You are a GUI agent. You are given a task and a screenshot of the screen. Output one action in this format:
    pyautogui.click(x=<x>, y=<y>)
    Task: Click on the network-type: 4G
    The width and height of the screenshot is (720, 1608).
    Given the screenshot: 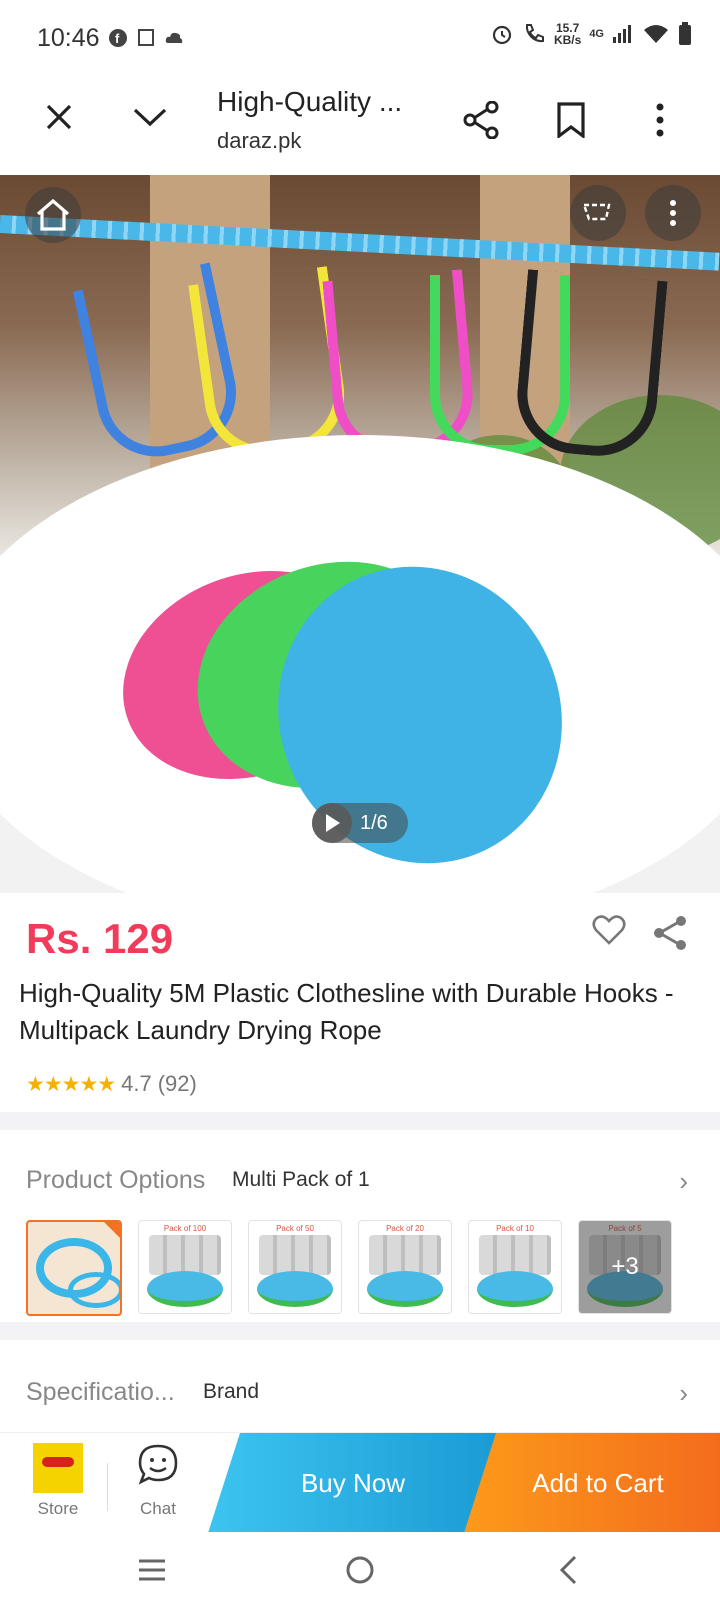 What is the action you would take?
    pyautogui.click(x=596, y=34)
    